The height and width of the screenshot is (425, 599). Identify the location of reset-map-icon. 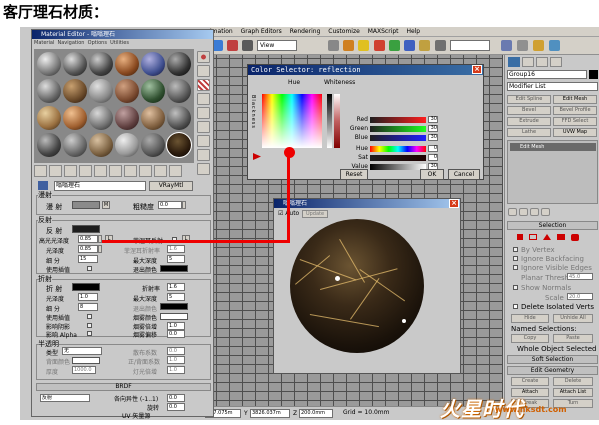
(85, 171).